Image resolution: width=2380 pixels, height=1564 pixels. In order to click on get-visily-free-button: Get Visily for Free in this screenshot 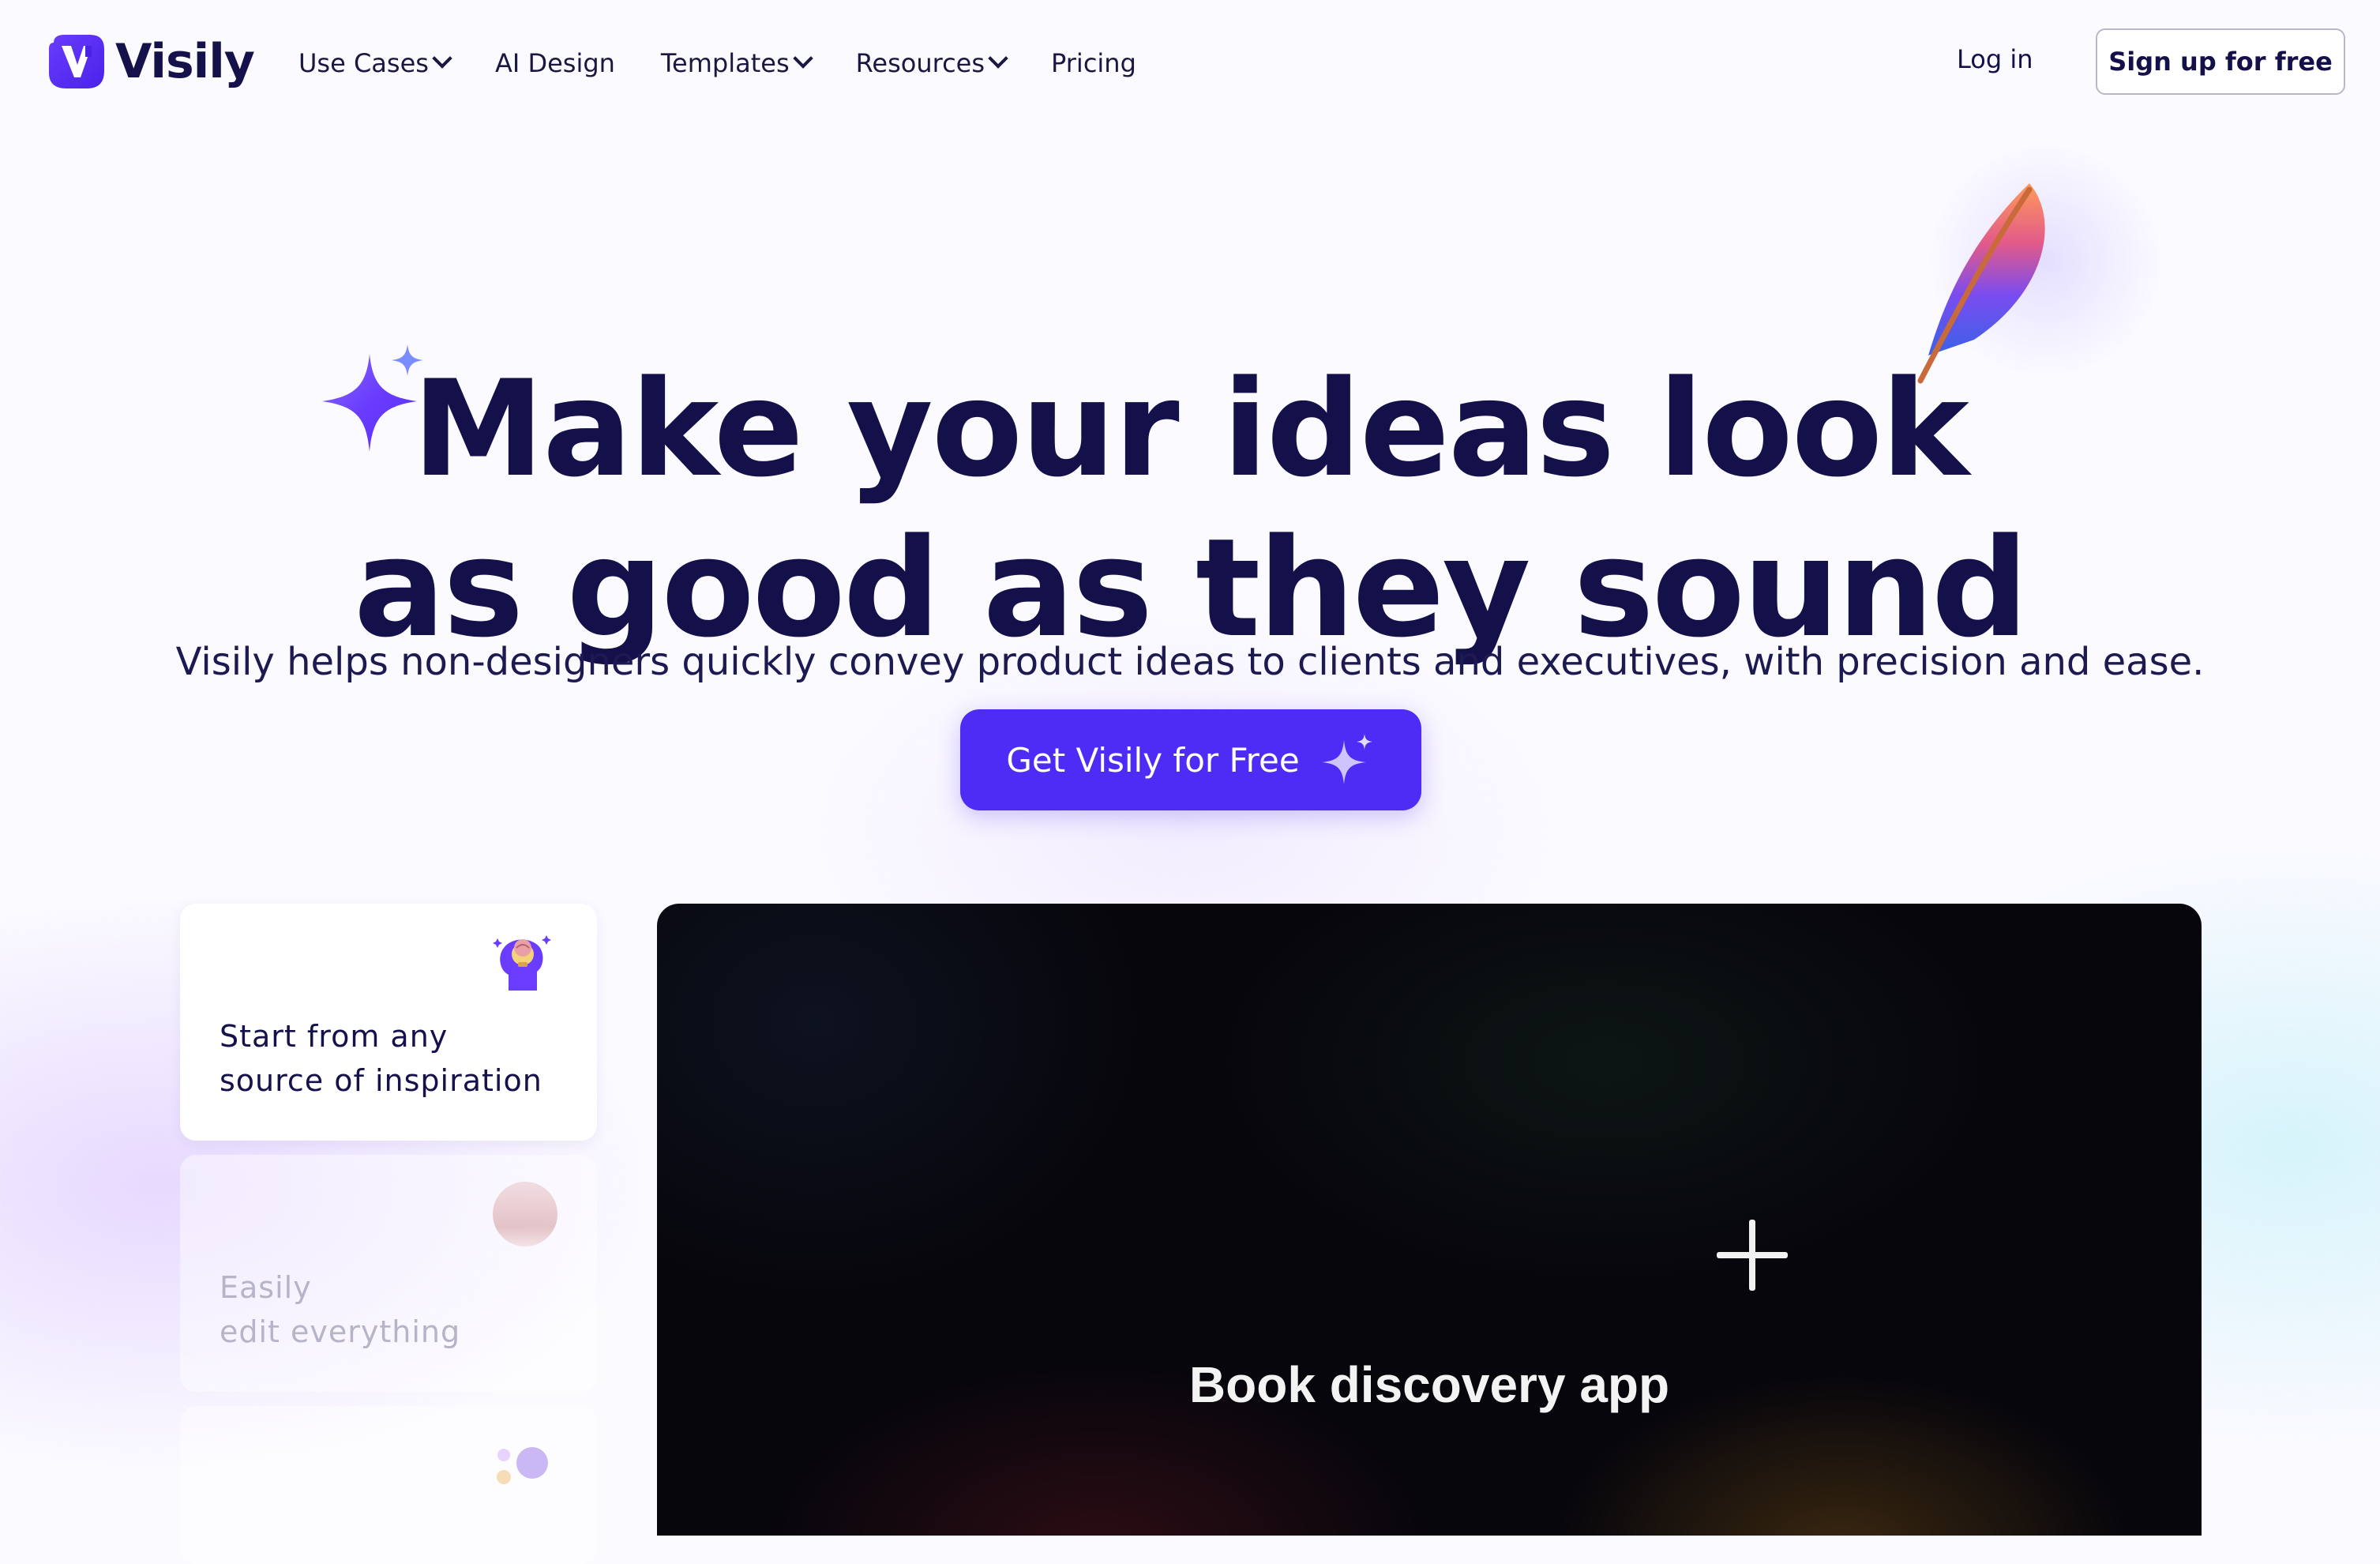, I will do `click(1190, 759)`.